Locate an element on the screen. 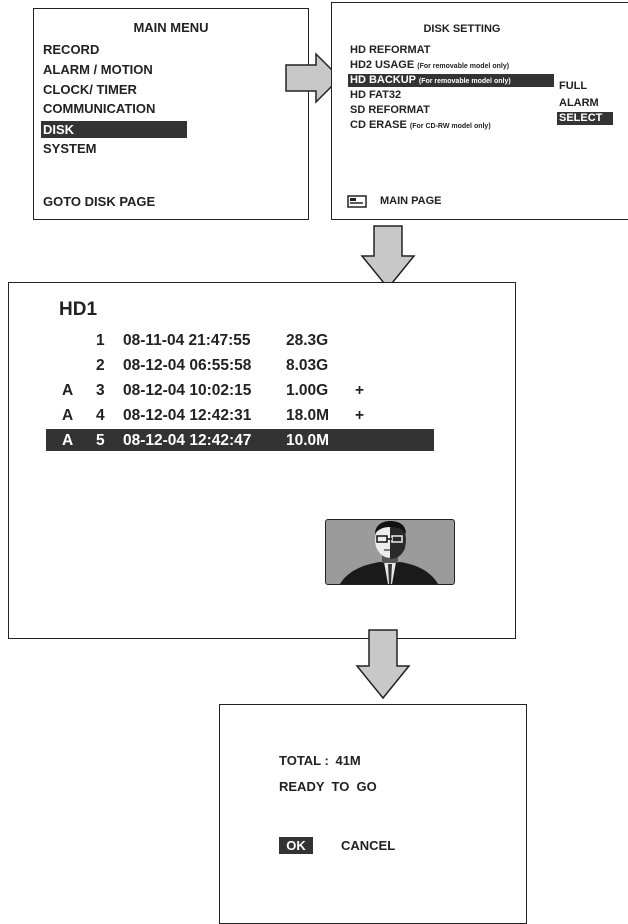 Image resolution: width=628 pixels, height=924 pixels. disk-item-note: (For CD-RW model only) is located at coordinates (450, 126).